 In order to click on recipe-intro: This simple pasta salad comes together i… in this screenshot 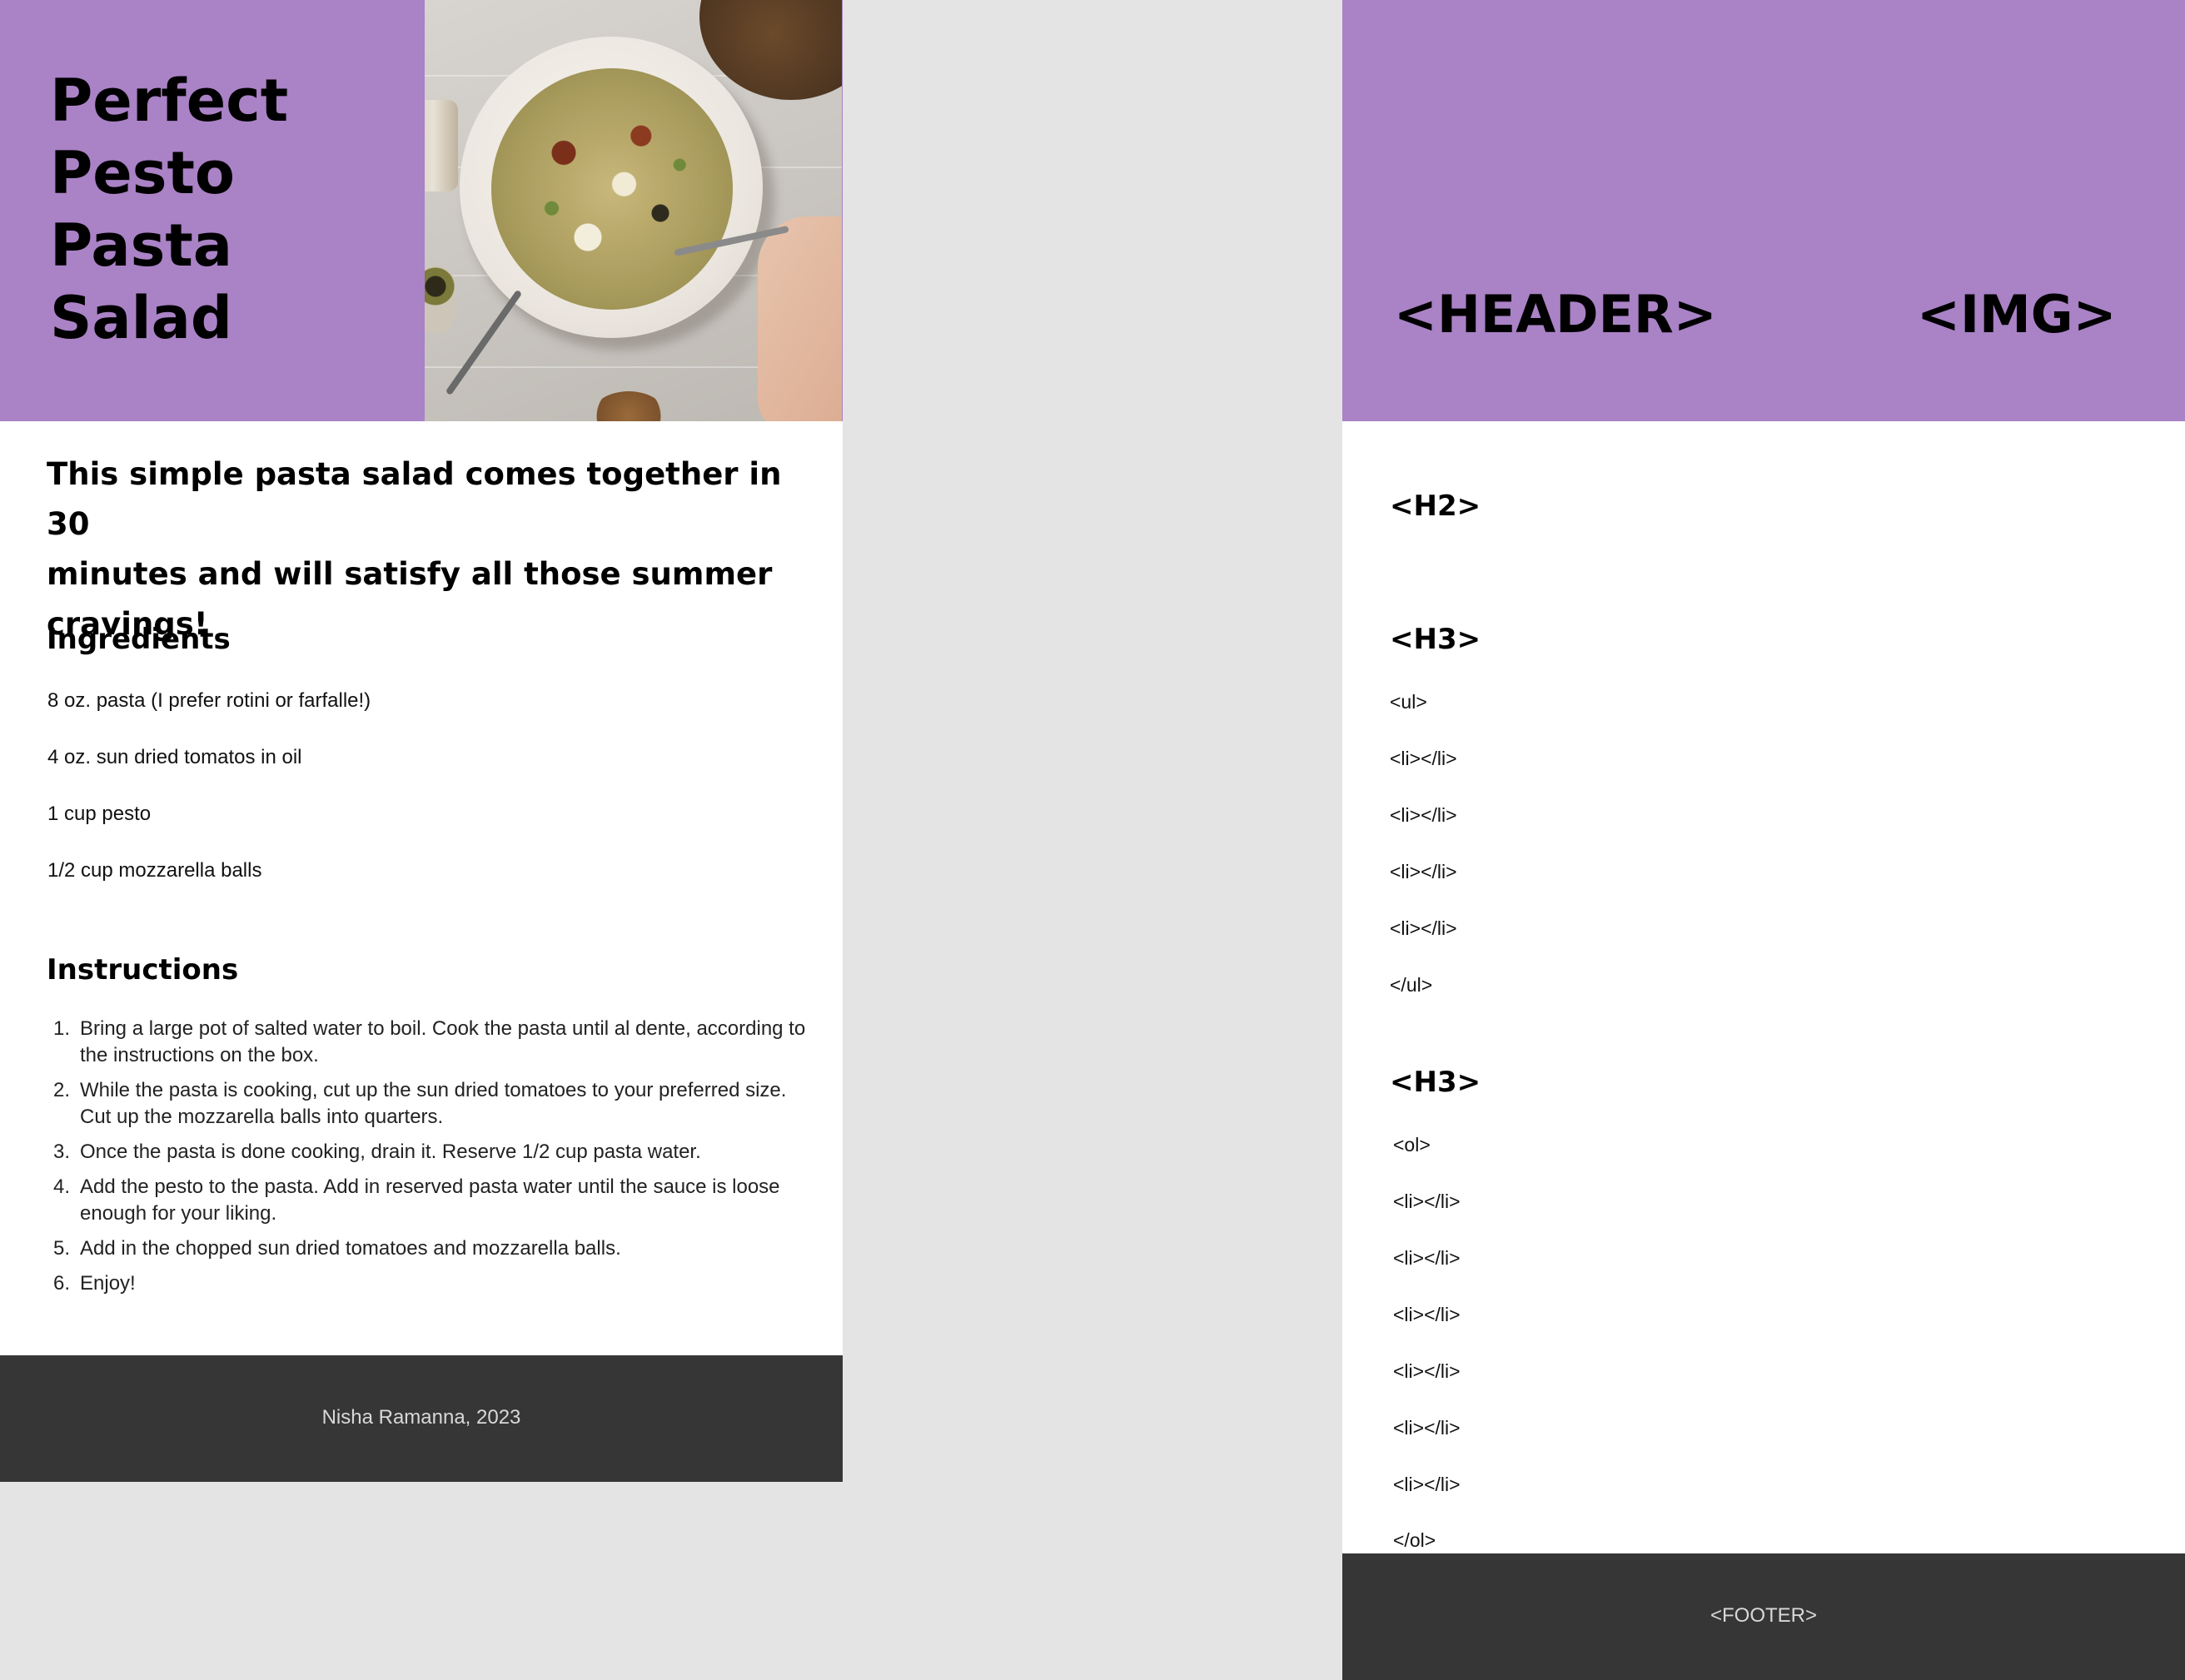, I will do `click(430, 549)`.